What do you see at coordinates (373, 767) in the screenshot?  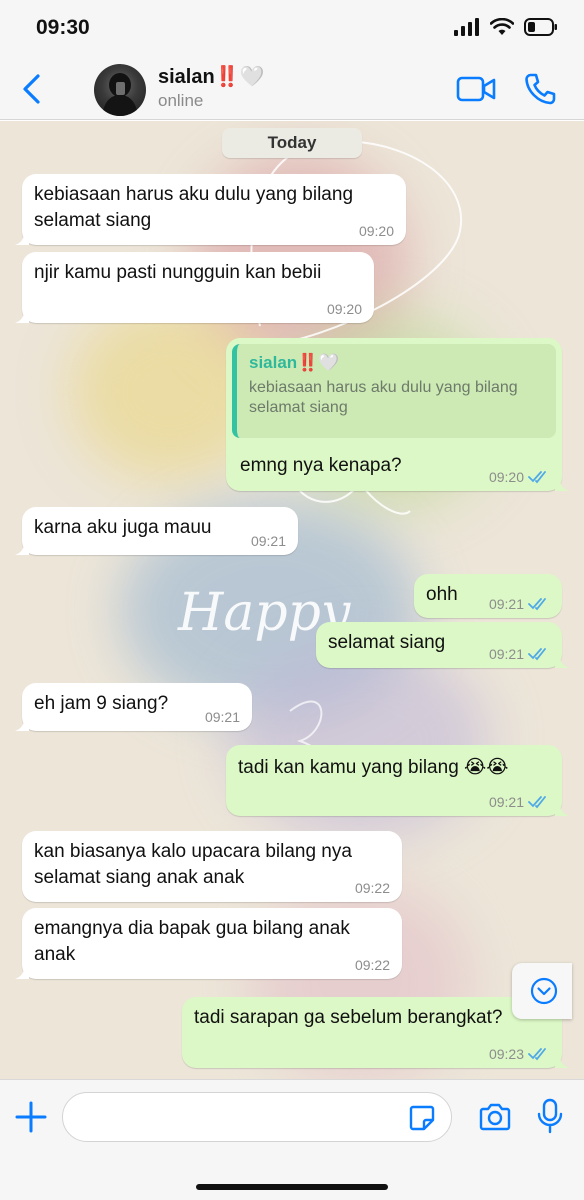 I see `message-text: tadi kan kamu yang bilang 😭😭` at bounding box center [373, 767].